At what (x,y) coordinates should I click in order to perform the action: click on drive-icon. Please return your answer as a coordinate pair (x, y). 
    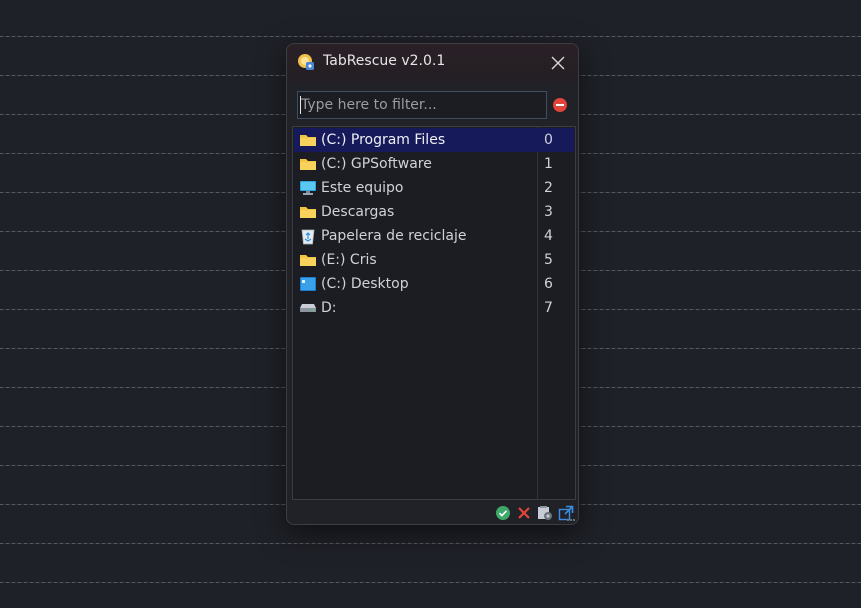
    Looking at the image, I should click on (308, 308).